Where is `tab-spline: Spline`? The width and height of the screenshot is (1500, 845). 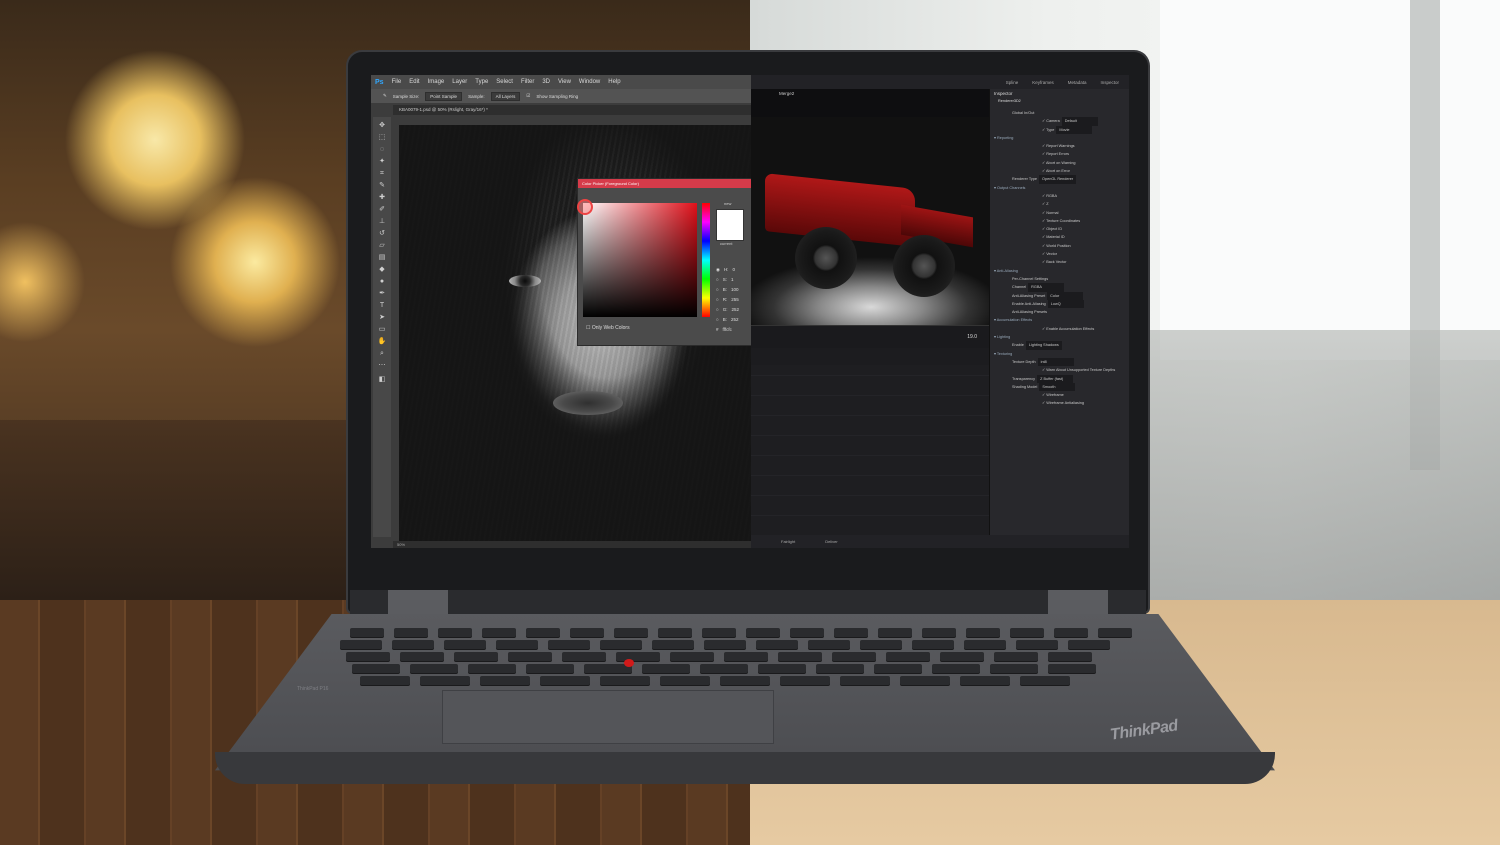
tab-spline: Spline is located at coordinates (1012, 82).